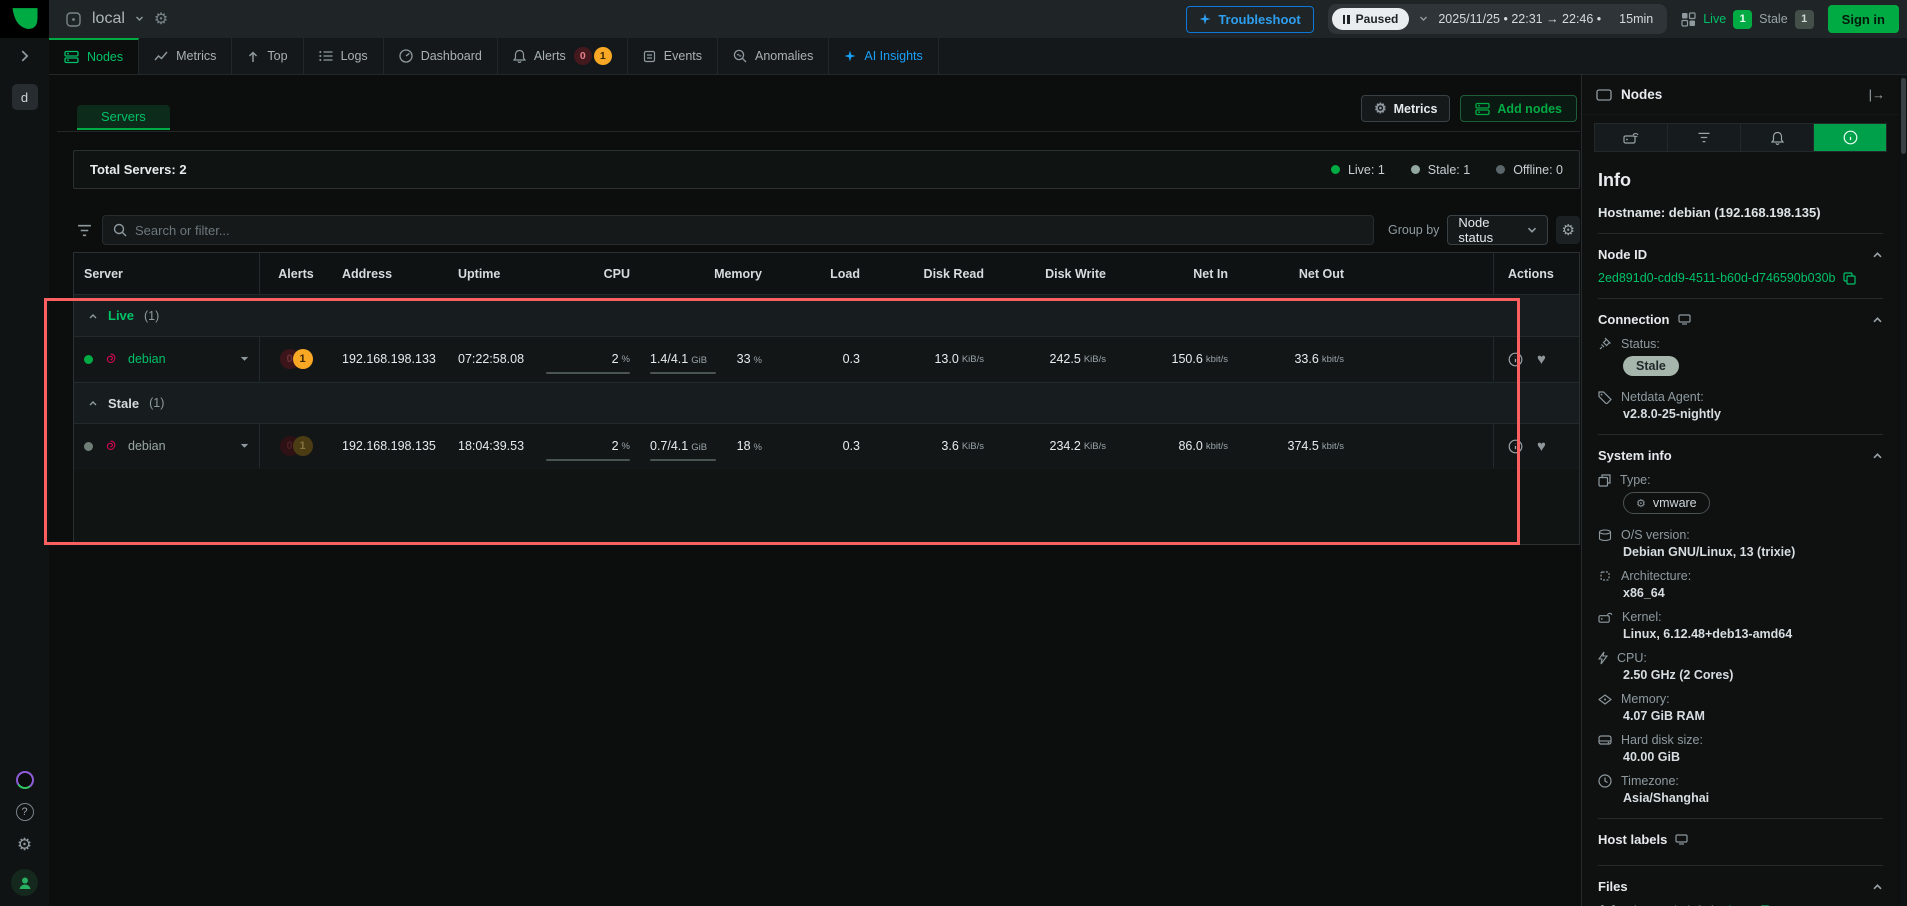  What do you see at coordinates (826, 506) in the screenshot?
I see `table-empty-area` at bounding box center [826, 506].